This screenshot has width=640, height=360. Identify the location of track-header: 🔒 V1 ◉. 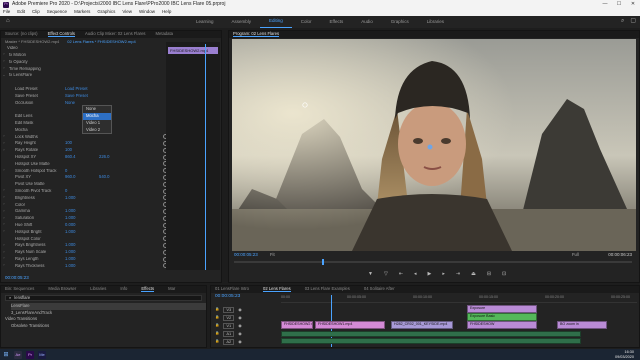
(247, 326).